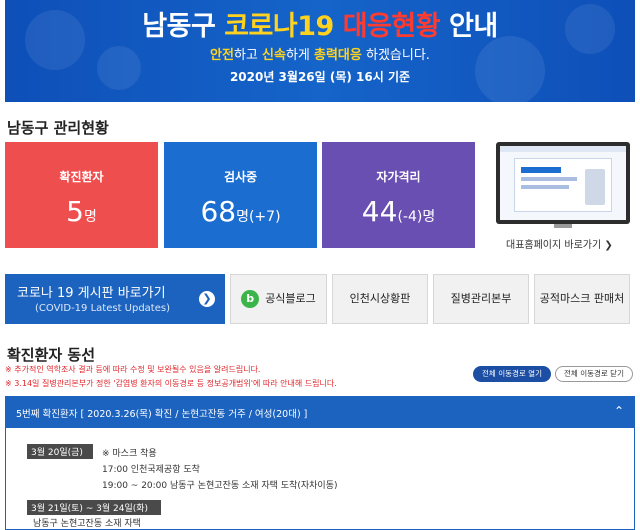 Image resolution: width=640 pixels, height=530 pixels. Describe the element at coordinates (81, 177) in the screenshot. I see `confirmed-label: 확진환자` at that location.